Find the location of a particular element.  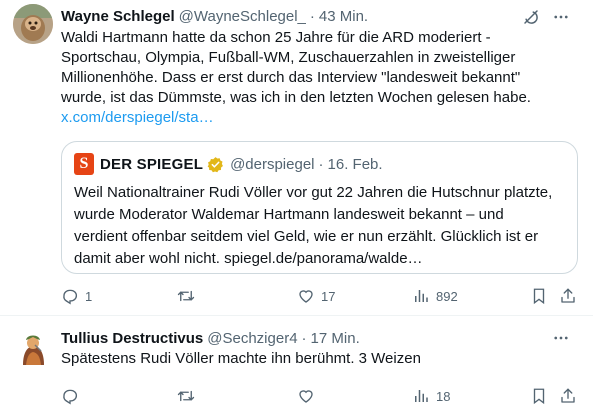

quoted-author-name: DER SPIEGEL is located at coordinates (151, 164).